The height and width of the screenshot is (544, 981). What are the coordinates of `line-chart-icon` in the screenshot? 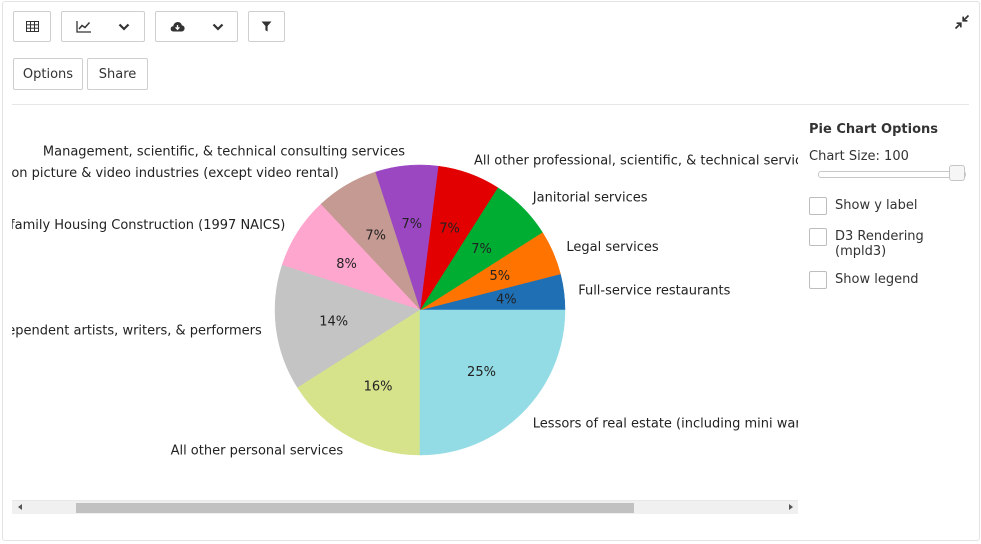 It's located at (83, 26).